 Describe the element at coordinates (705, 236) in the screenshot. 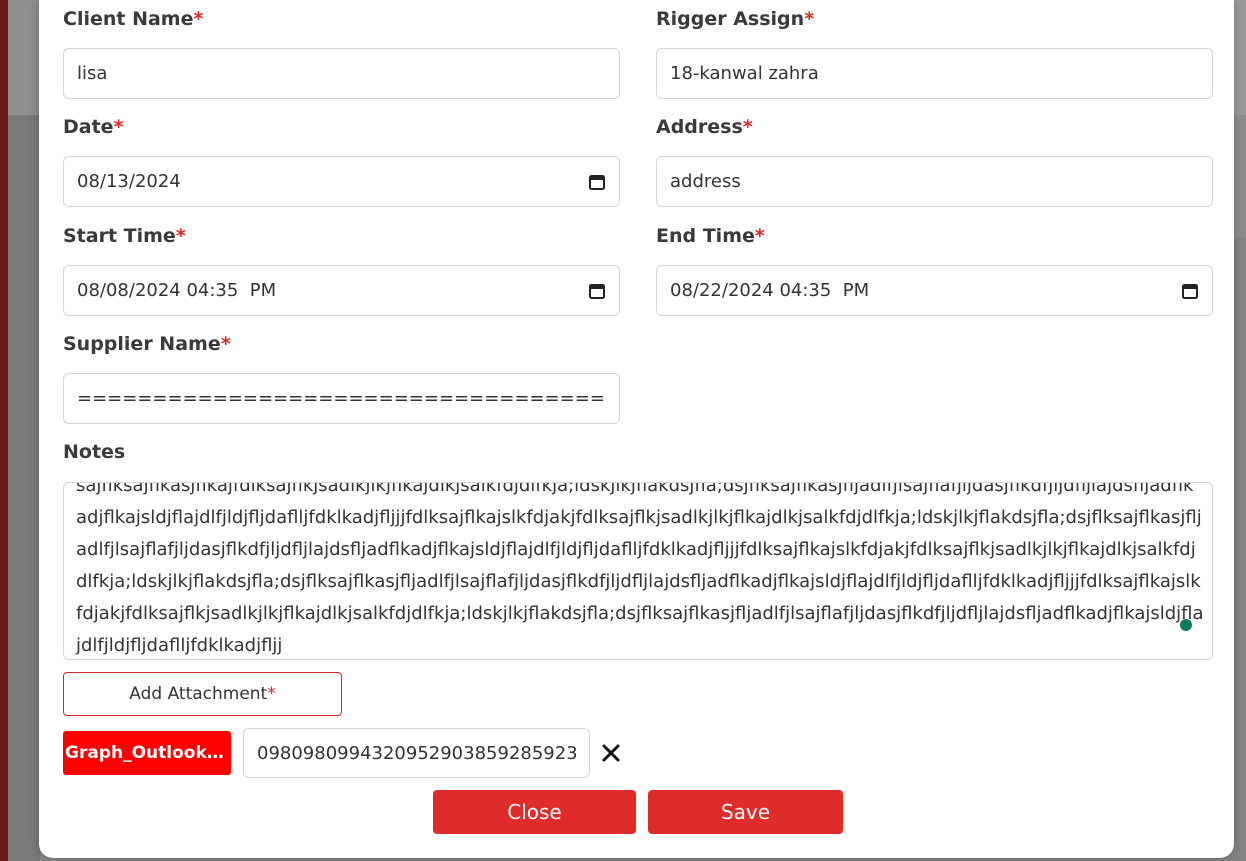

I see `end-time-label-text: End Time` at that location.